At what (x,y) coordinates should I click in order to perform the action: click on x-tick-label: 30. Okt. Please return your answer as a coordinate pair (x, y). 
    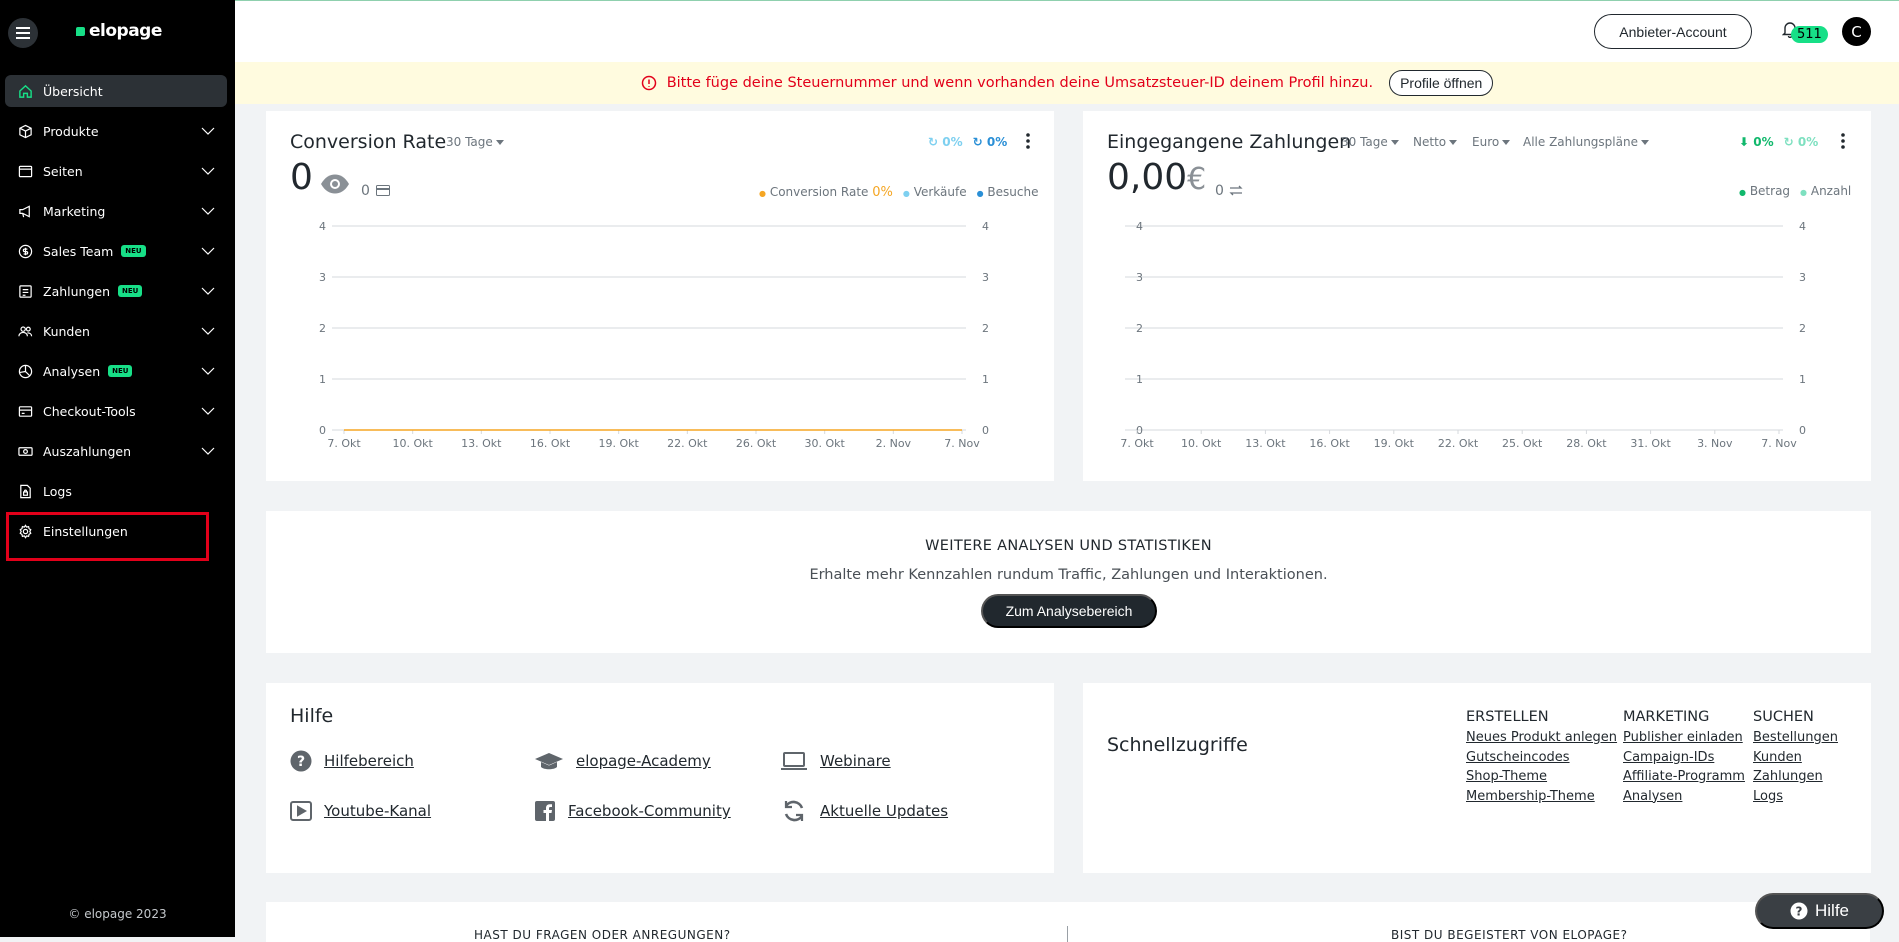
    Looking at the image, I should click on (824, 443).